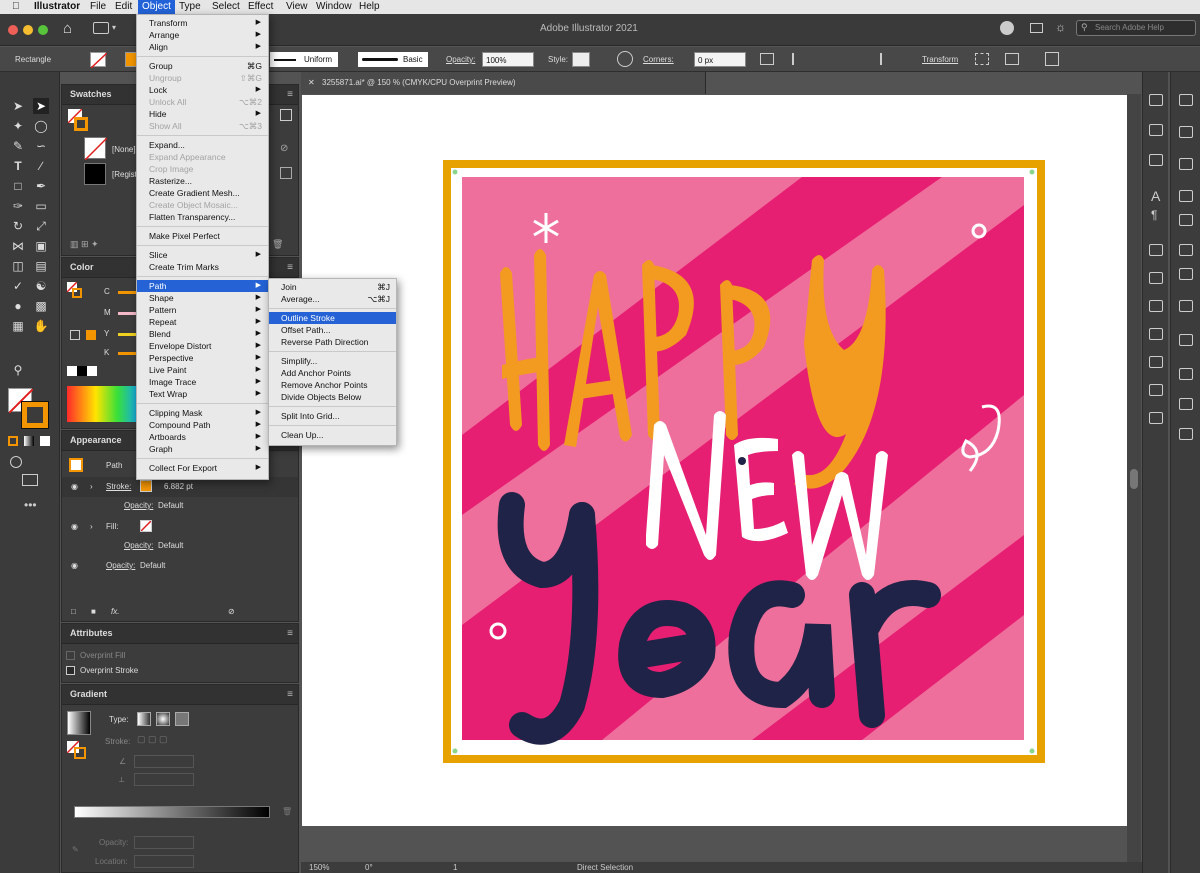  I want to click on slider-k, so click(128, 353).